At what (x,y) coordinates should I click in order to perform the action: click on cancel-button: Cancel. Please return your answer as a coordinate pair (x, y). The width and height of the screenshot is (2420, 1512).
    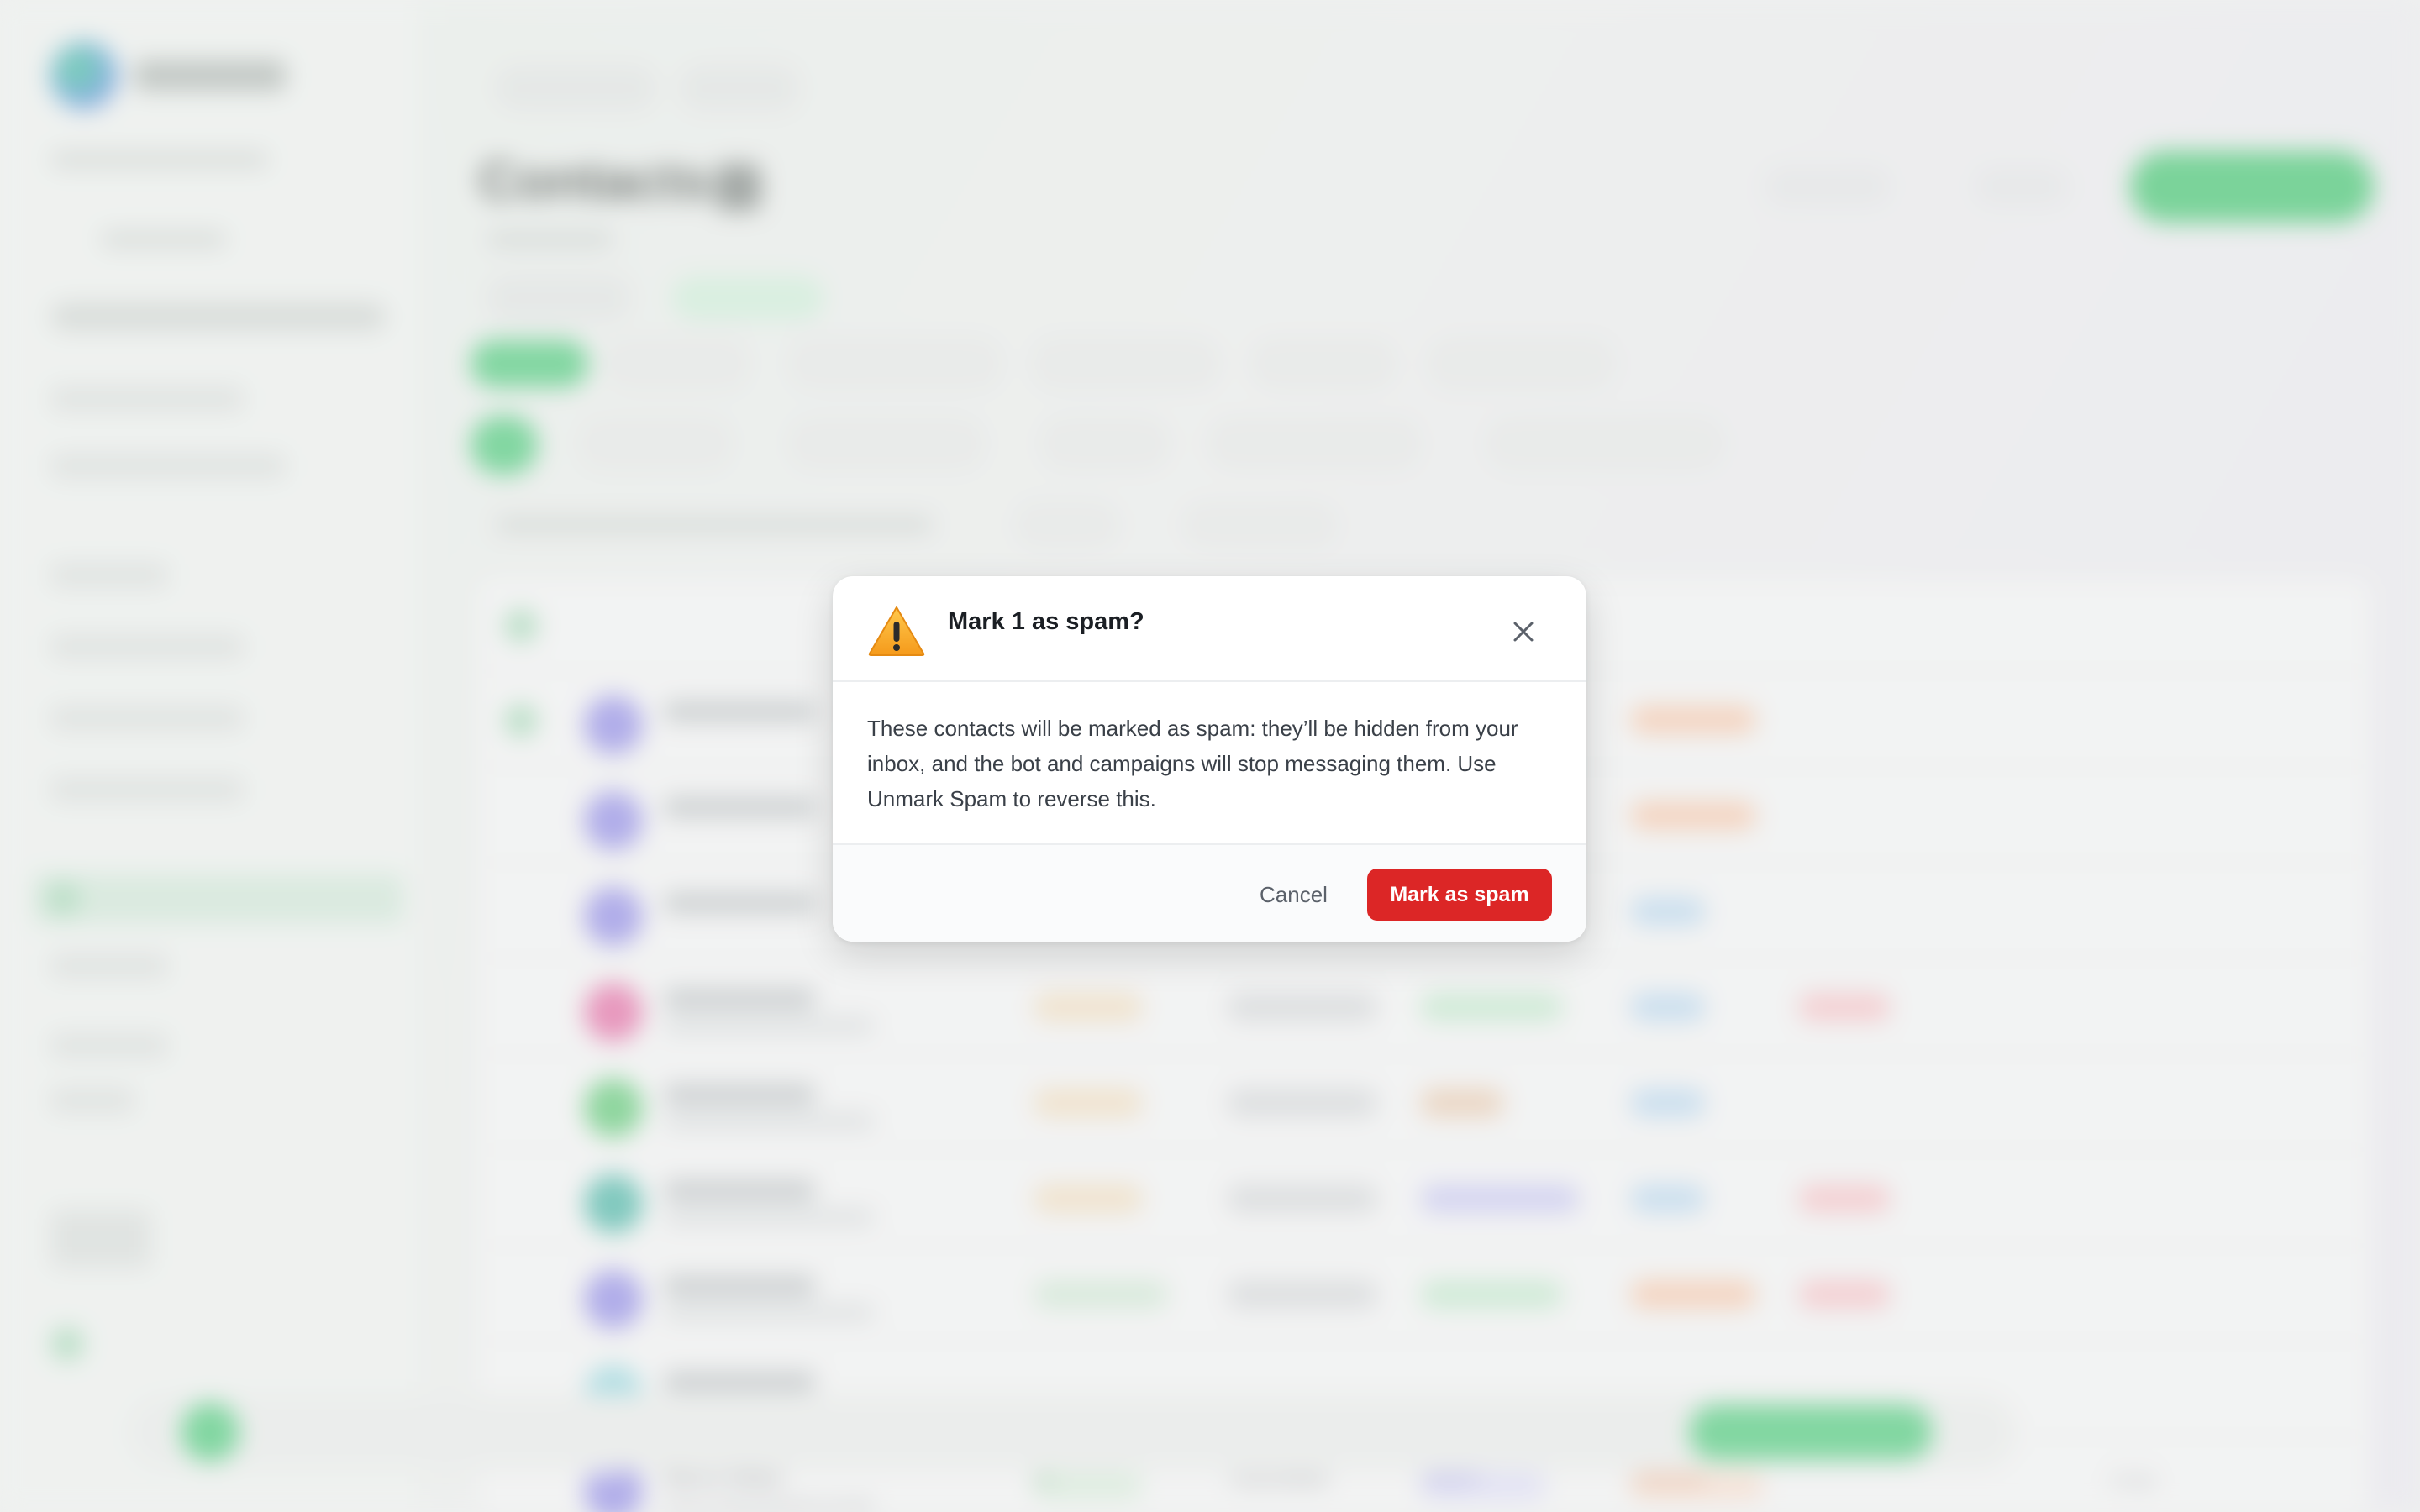
    Looking at the image, I should click on (1293, 895).